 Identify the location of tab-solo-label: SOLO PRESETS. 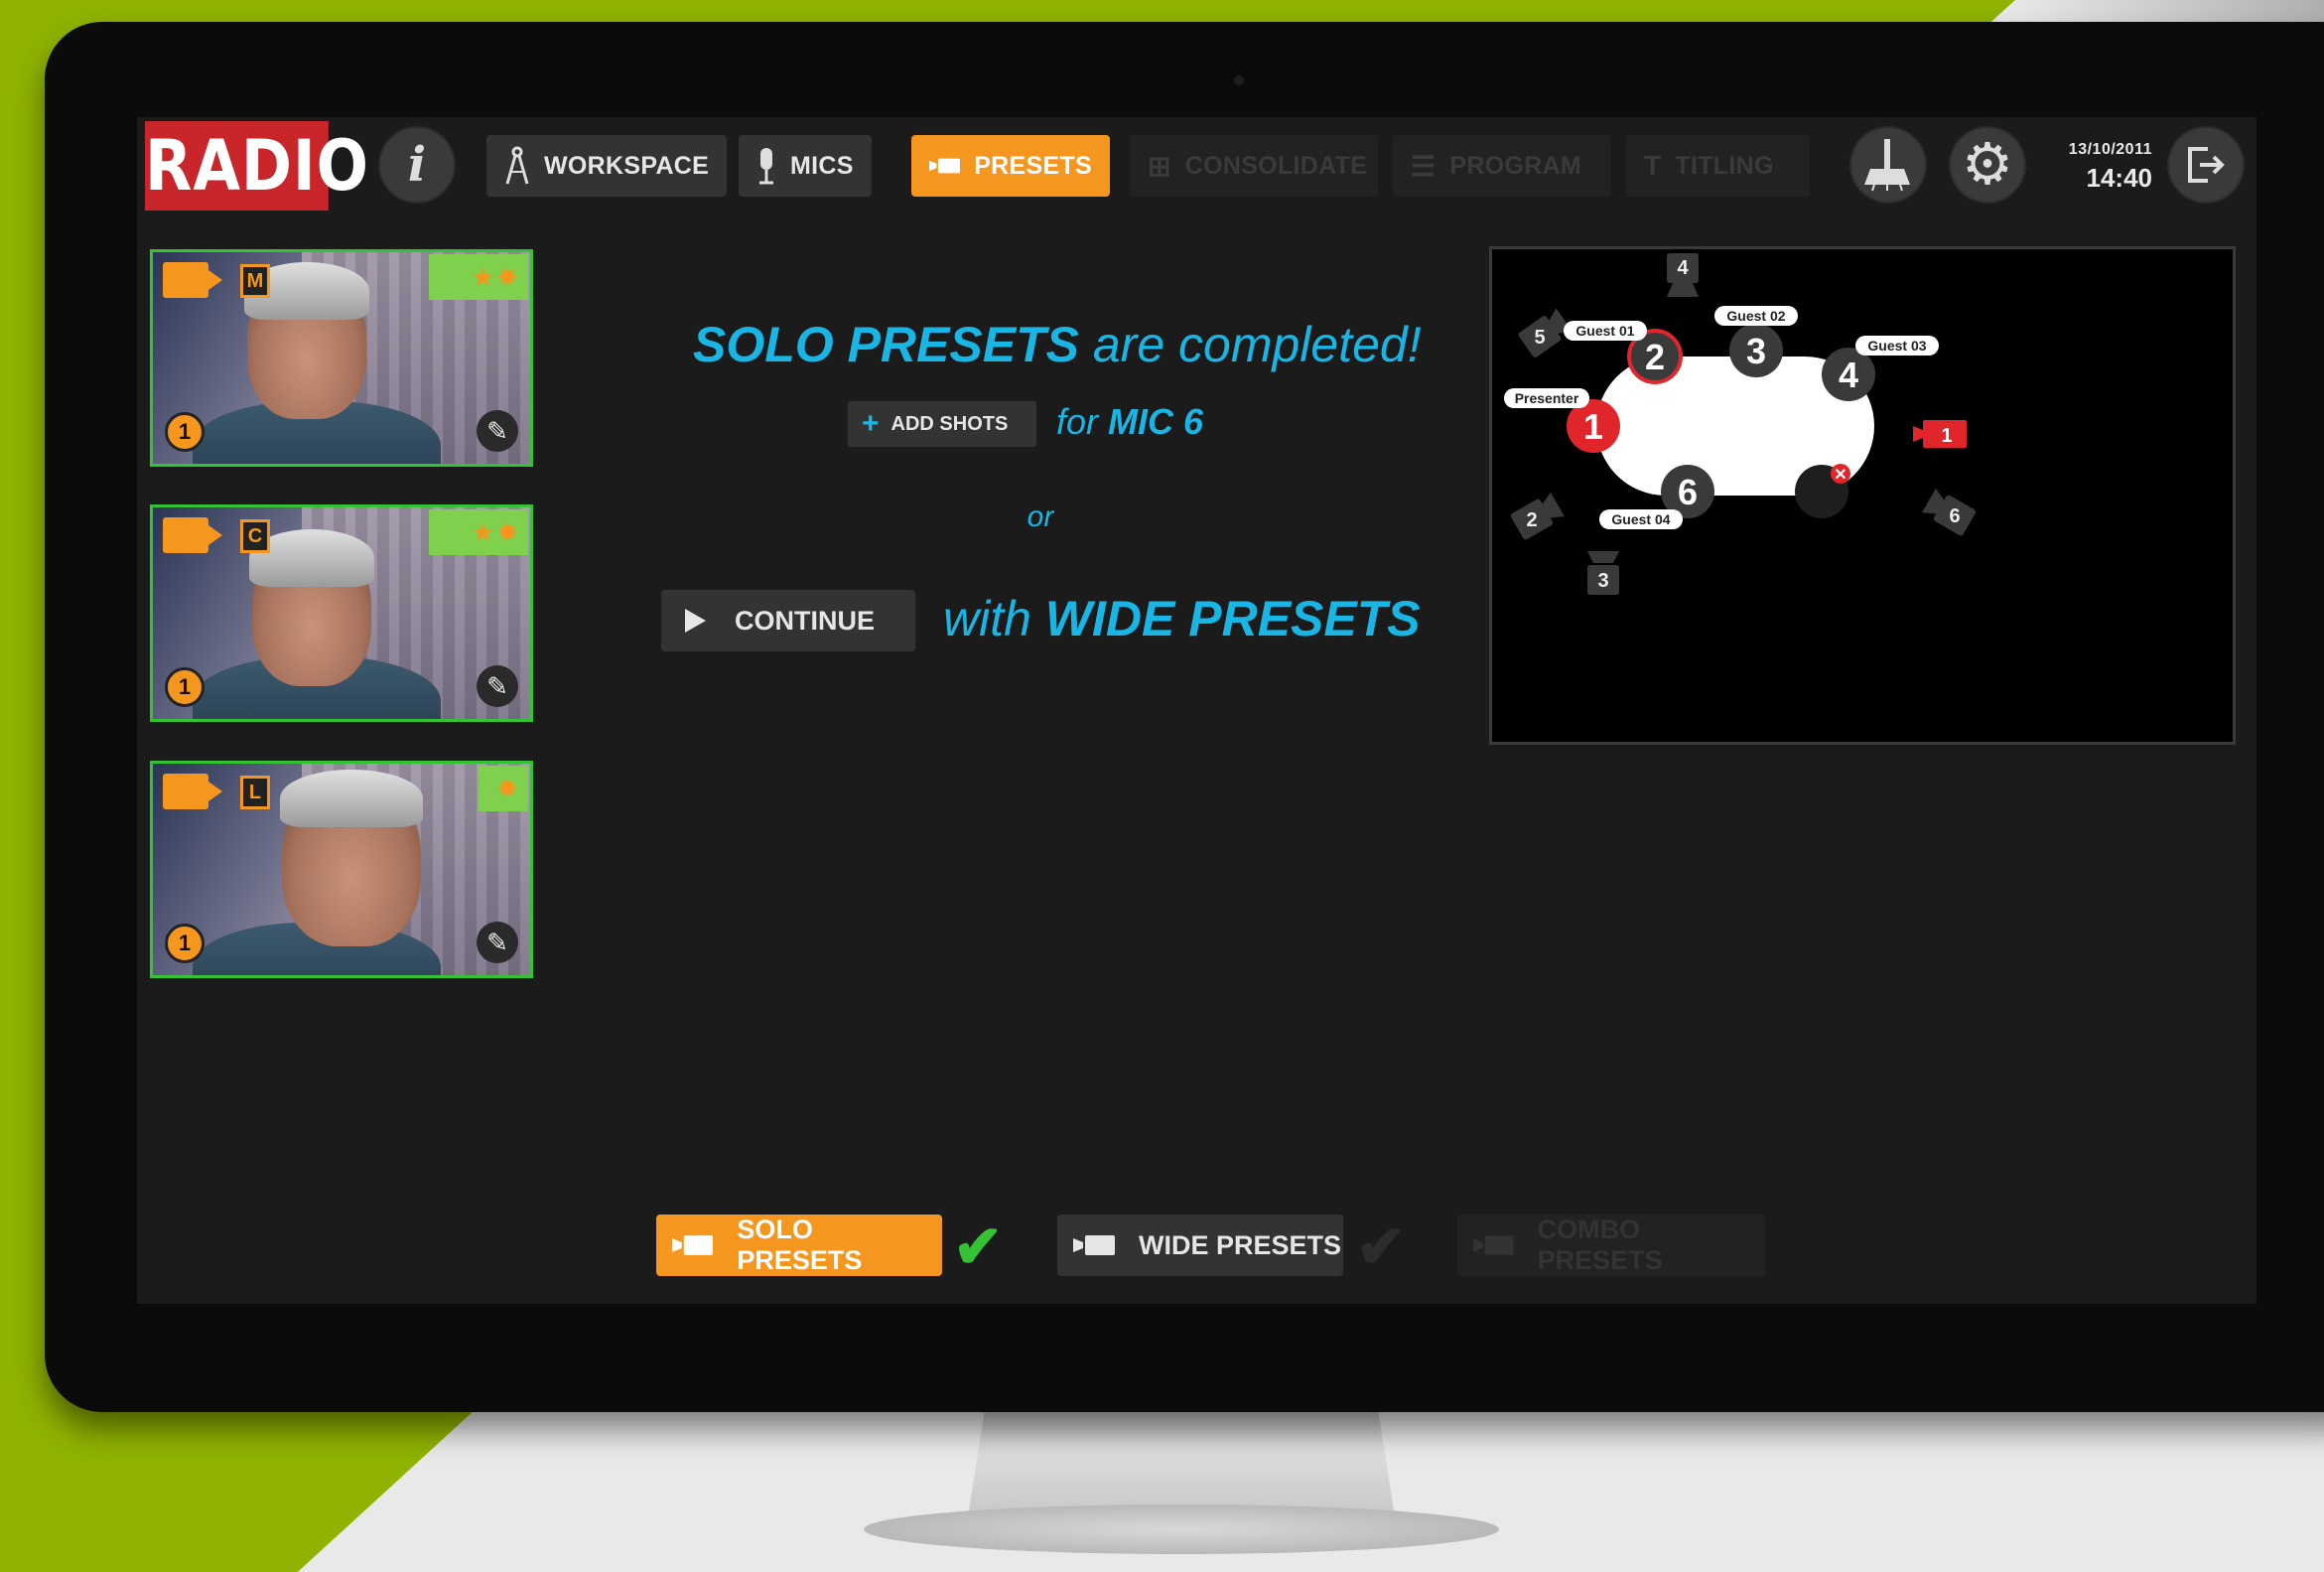
(800, 1245).